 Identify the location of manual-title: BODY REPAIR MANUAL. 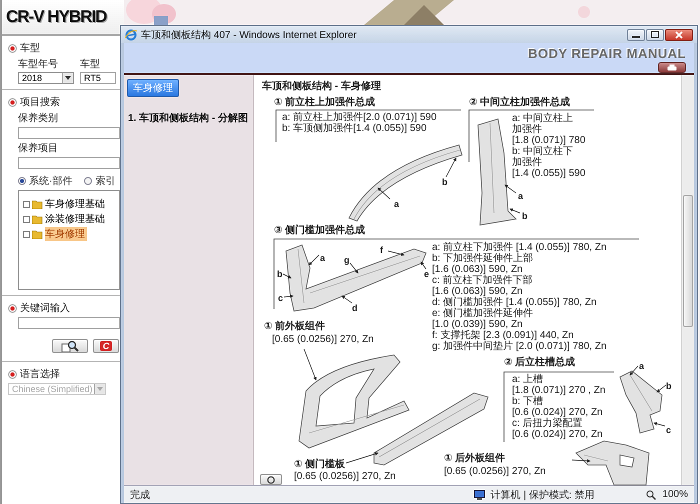
(607, 53).